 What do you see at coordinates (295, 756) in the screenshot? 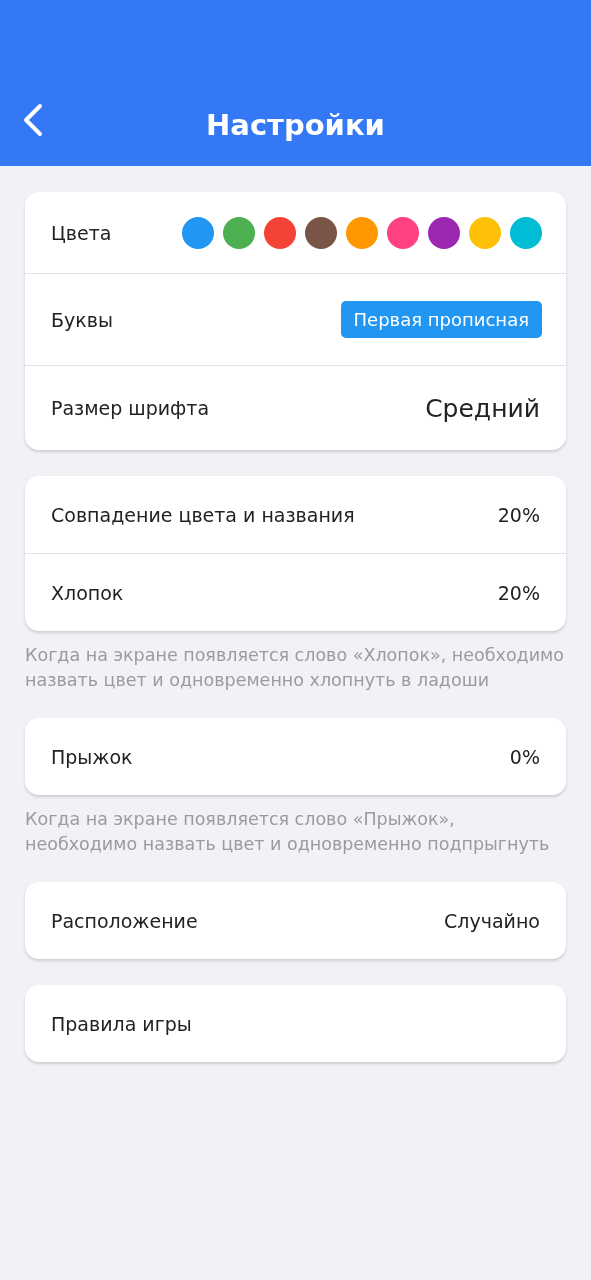
I see `settings-row: Прыжок 0%` at bounding box center [295, 756].